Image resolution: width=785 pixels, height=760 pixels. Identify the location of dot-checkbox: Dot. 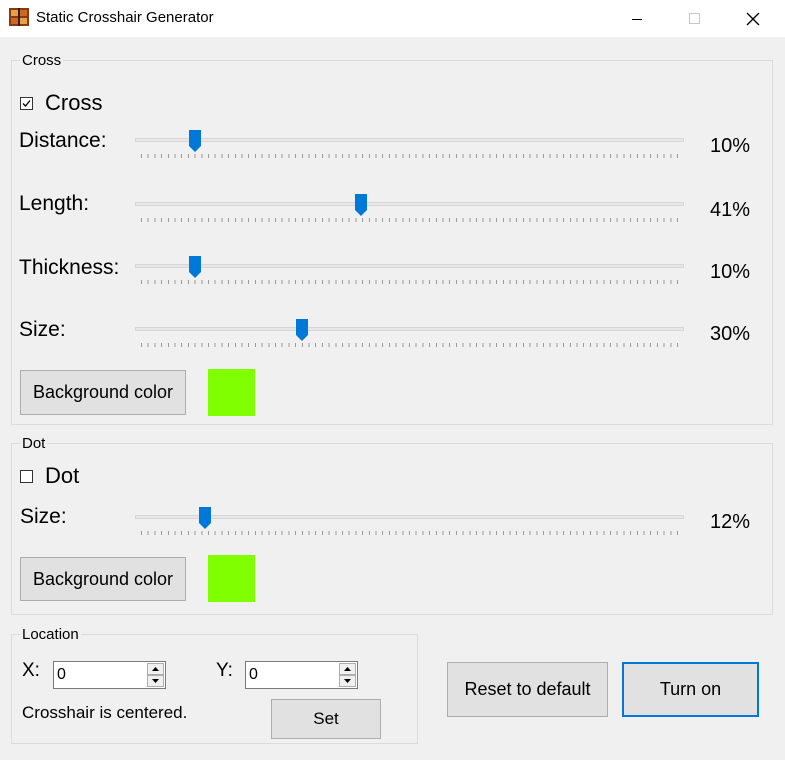
(49, 476).